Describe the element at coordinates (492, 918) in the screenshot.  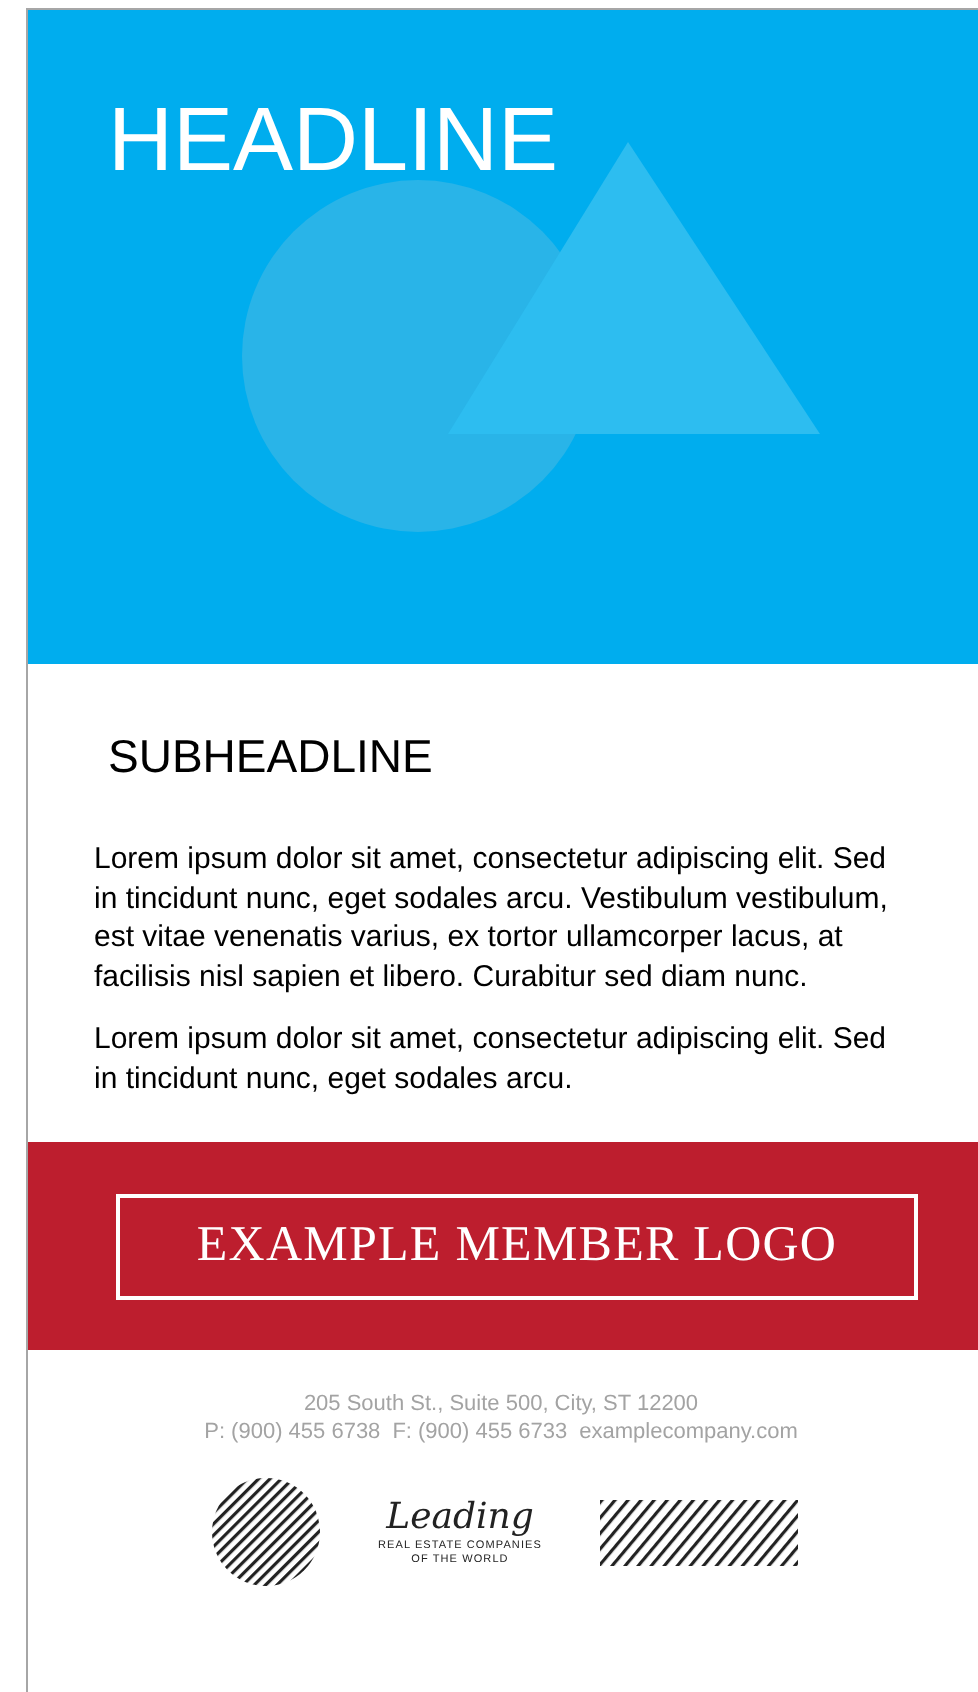
I see `body-paragraph: Lorem ipsum dolor sit amet, consectetur adipiscing elit. Sed in tincidunt nunc, eget sodales arcu. Vestibulum vestibulum, est vitae venenatis varius, ex tortor ullamcorper lacus, at facilisis nisl sapien et libero. Curabitur sed diam nunc.` at that location.